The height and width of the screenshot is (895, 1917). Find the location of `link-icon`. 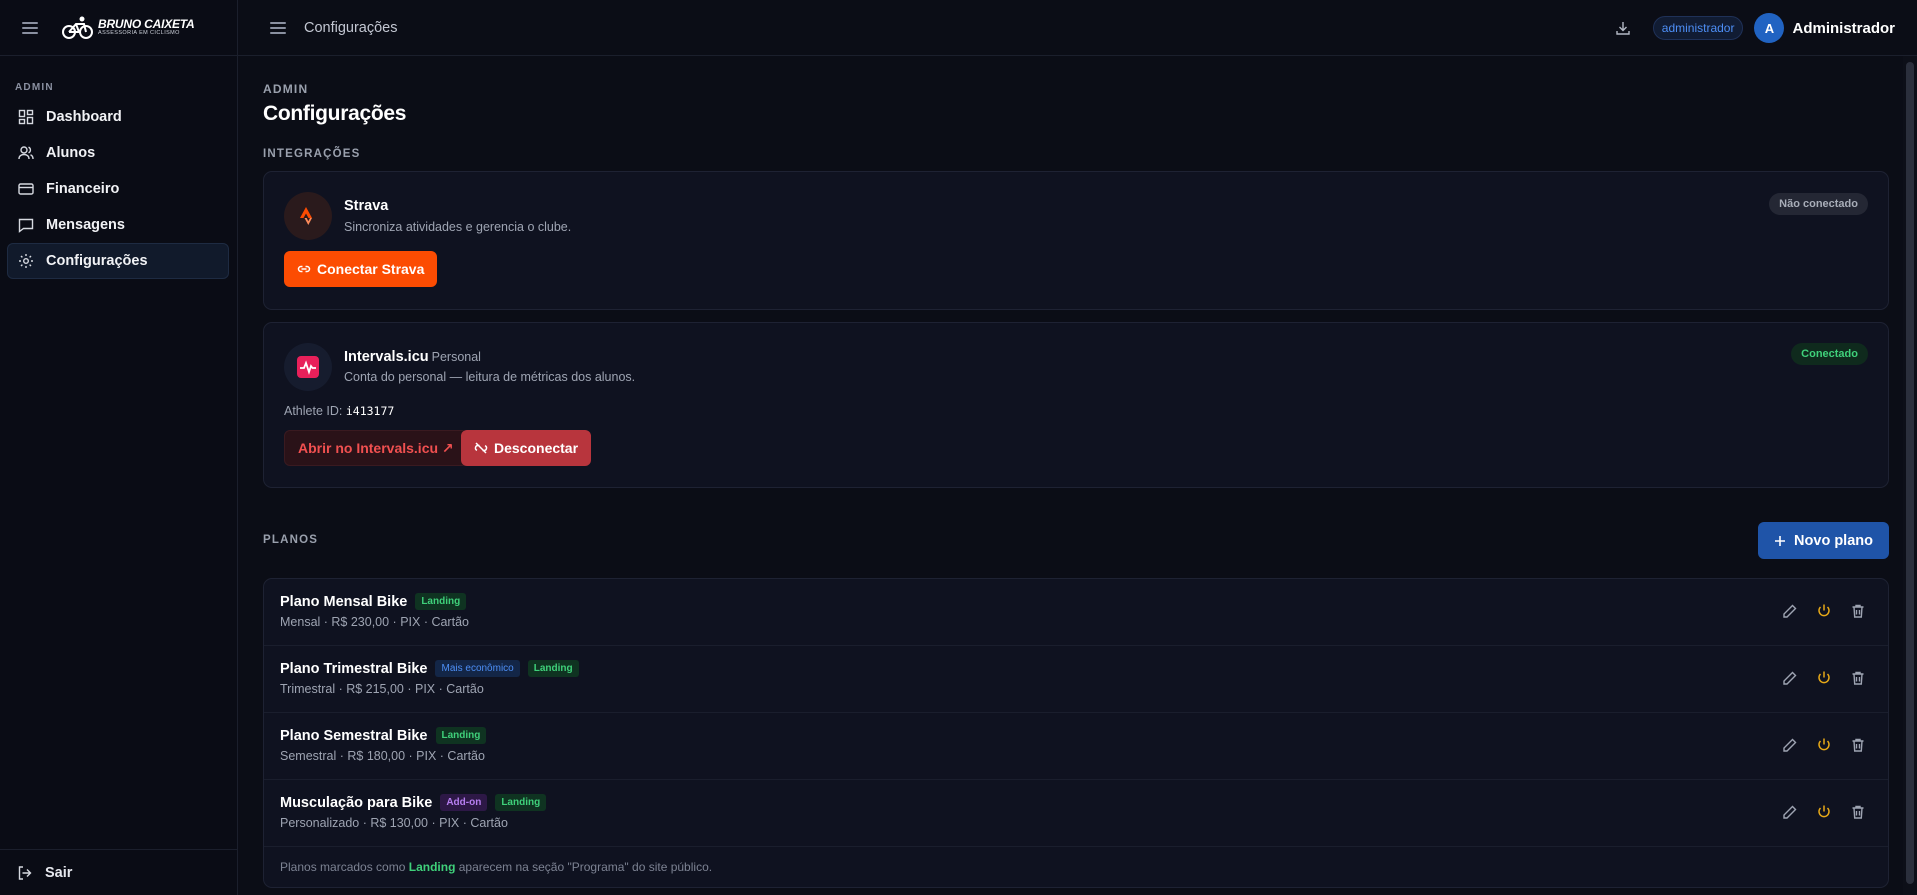

link-icon is located at coordinates (304, 269).